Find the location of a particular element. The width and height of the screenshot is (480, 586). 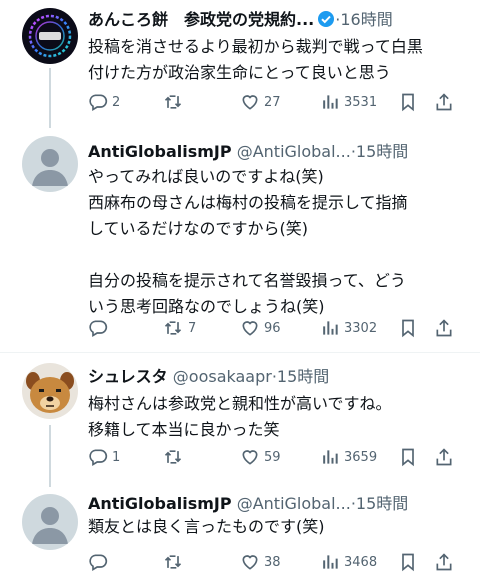

like-button: 96 is located at coordinates (260, 328).